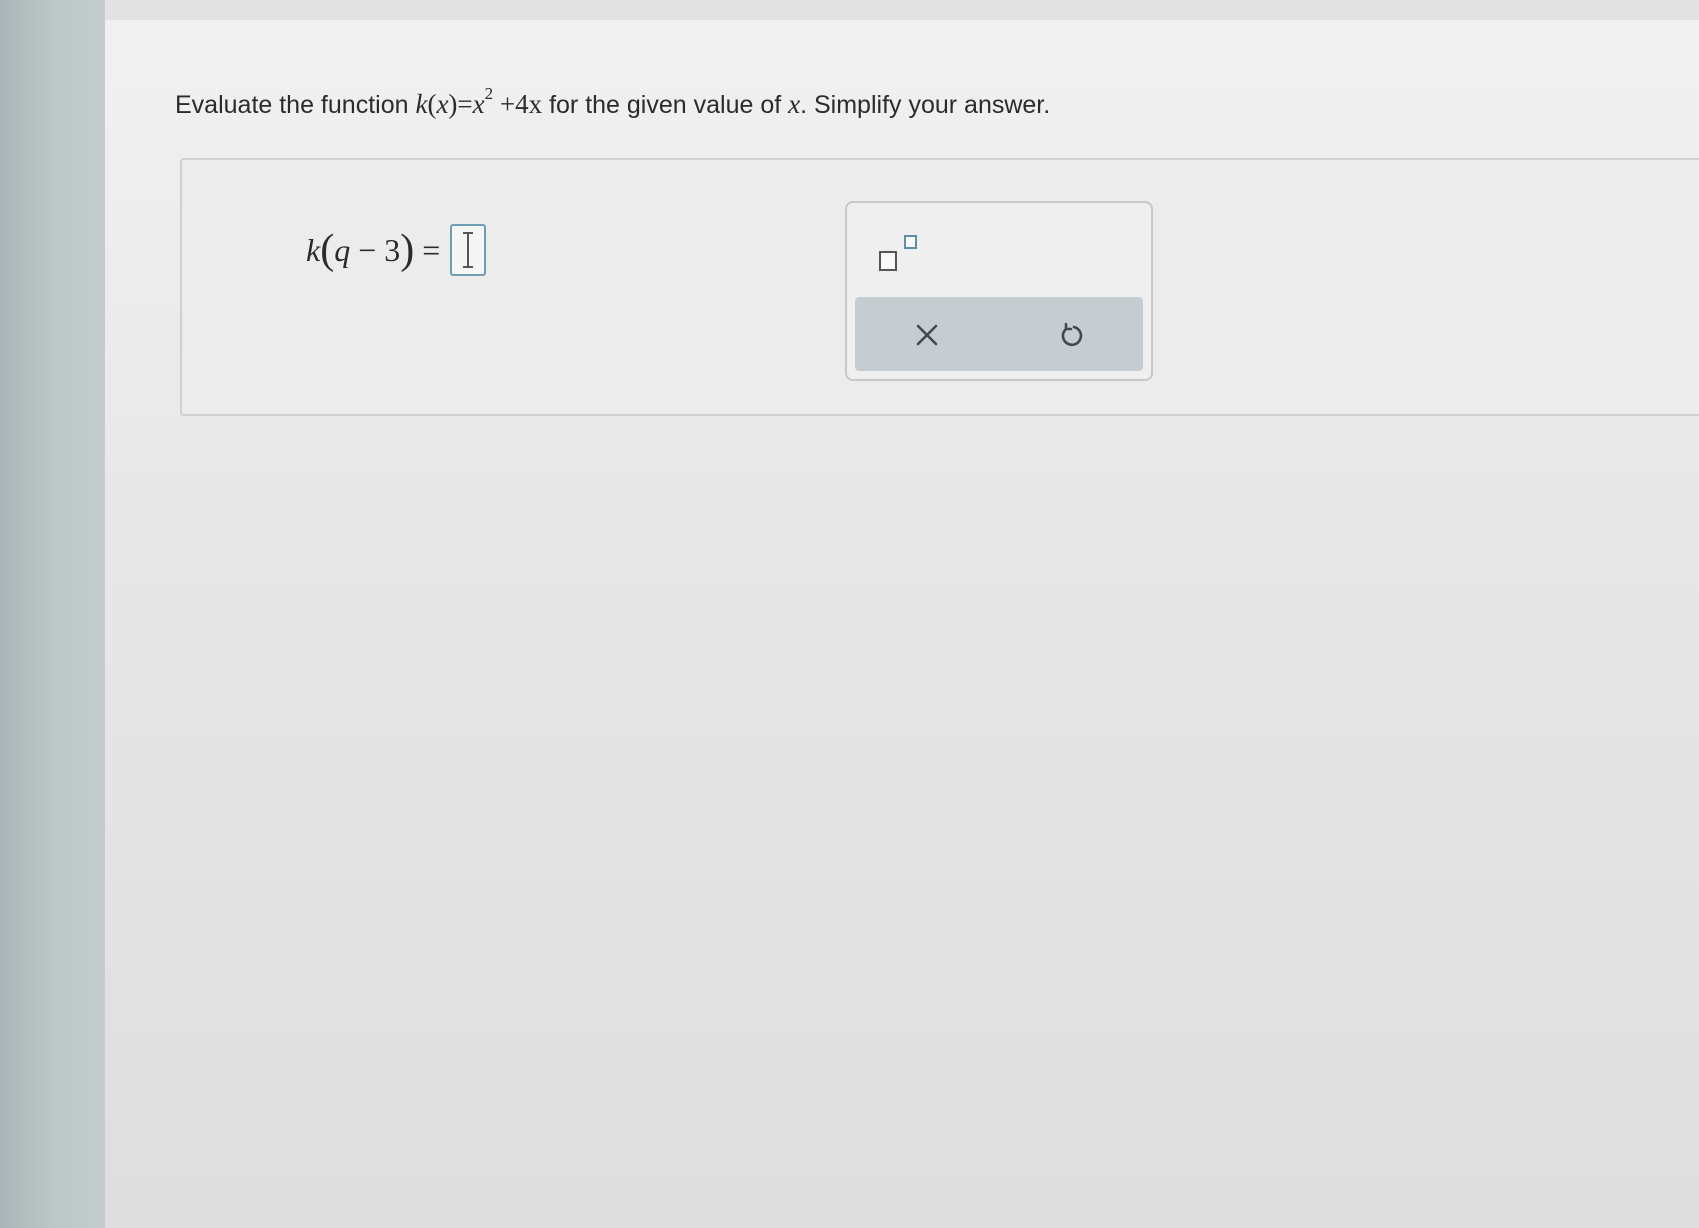 The image size is (1699, 1228). I want to click on function-definition: k(x)=x2 +4x, so click(479, 101).